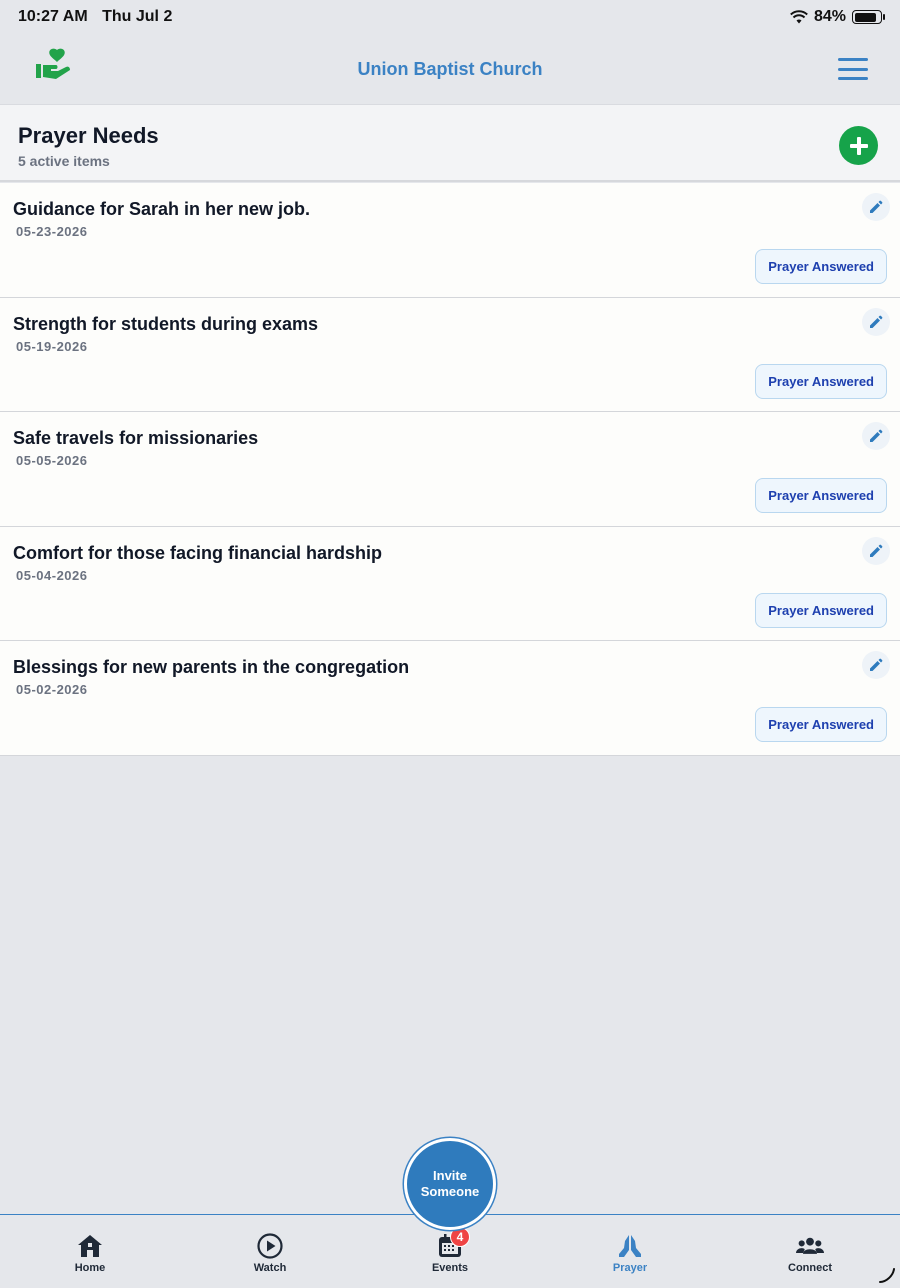  I want to click on tab-label: Prayer, so click(630, 1268).